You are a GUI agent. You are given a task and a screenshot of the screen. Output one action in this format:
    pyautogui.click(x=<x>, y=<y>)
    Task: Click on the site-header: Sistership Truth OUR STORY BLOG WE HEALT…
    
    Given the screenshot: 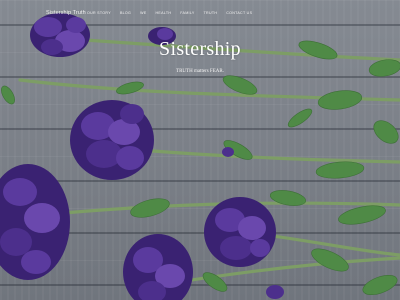 What is the action you would take?
    pyautogui.click(x=200, y=13)
    